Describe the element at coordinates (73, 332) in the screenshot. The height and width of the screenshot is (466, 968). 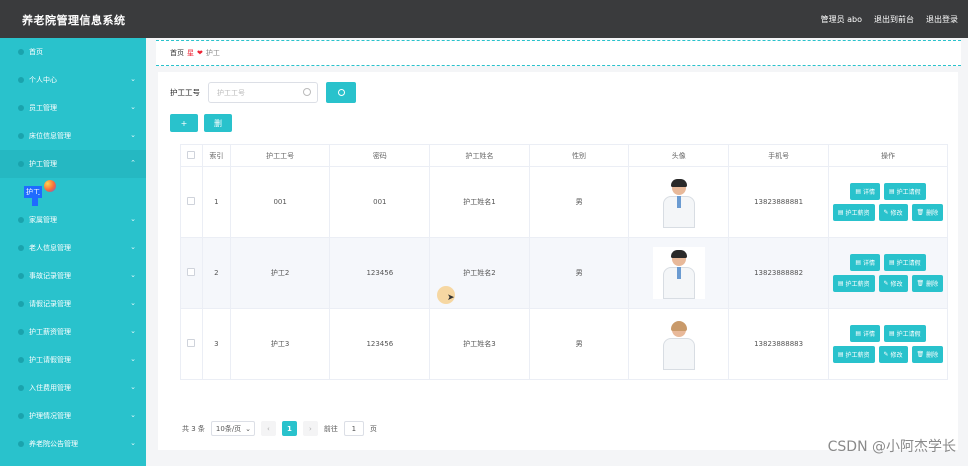
I see `sidebar-item-salary: 护工薪资管理 ⌄` at that location.